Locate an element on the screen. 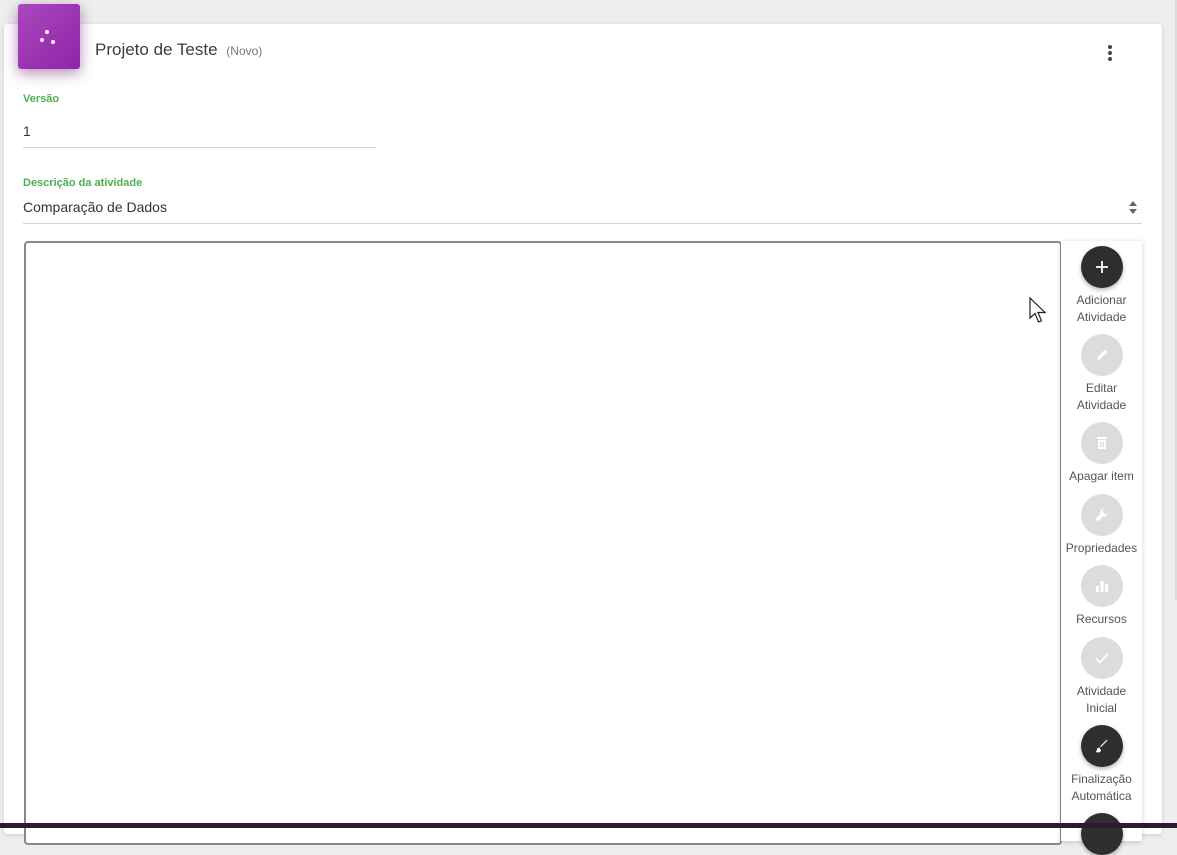  tool-label: Finalização is located at coordinates (1101, 779).